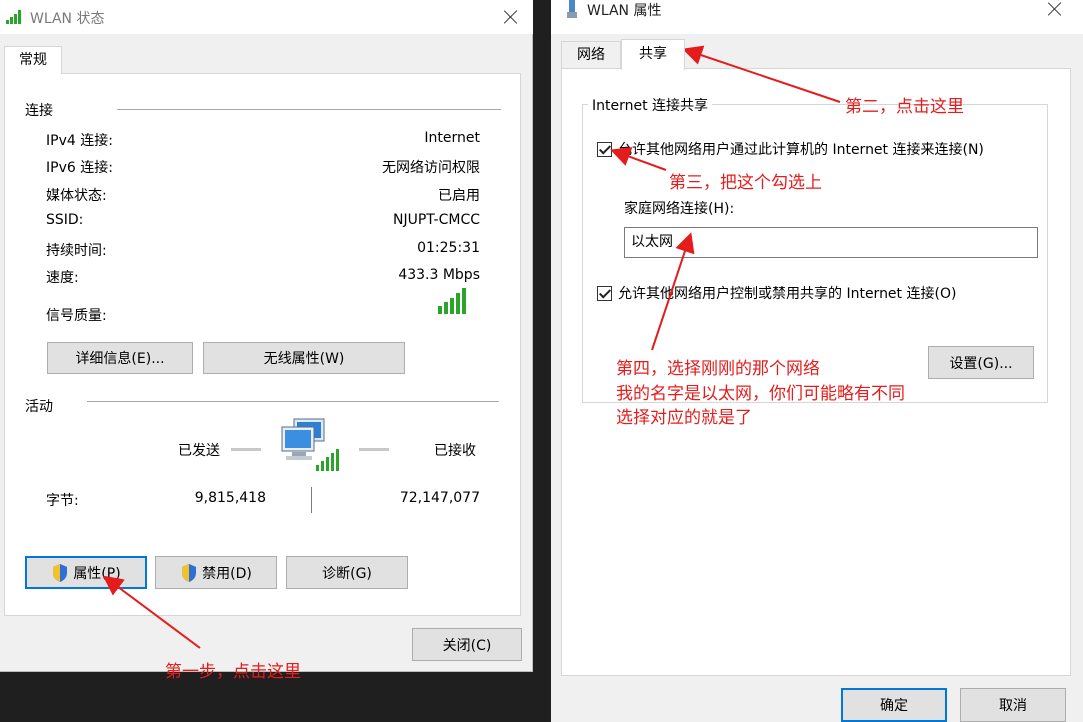 This screenshot has width=1083, height=722. What do you see at coordinates (65, 220) in the screenshot?
I see `ssid-label: SSID:` at bounding box center [65, 220].